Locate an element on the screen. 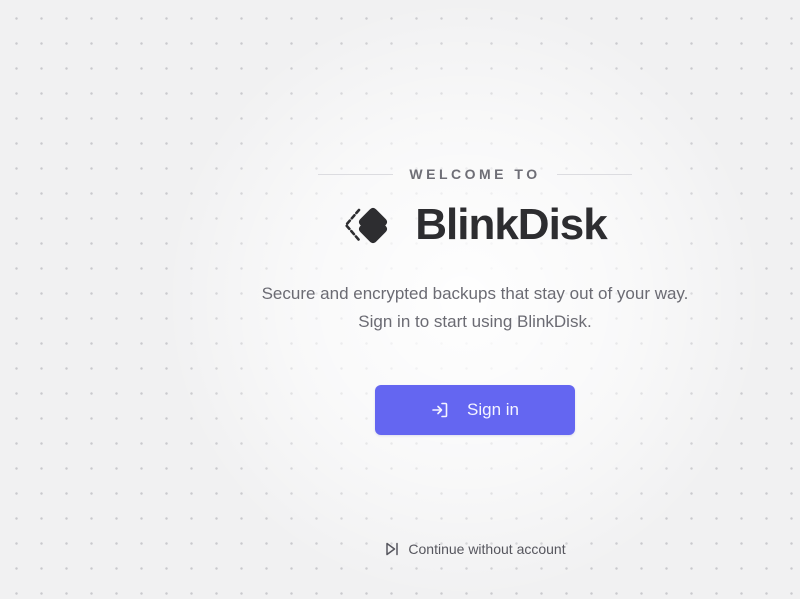 The height and width of the screenshot is (599, 800). continue-label: Continue without account is located at coordinates (487, 549).